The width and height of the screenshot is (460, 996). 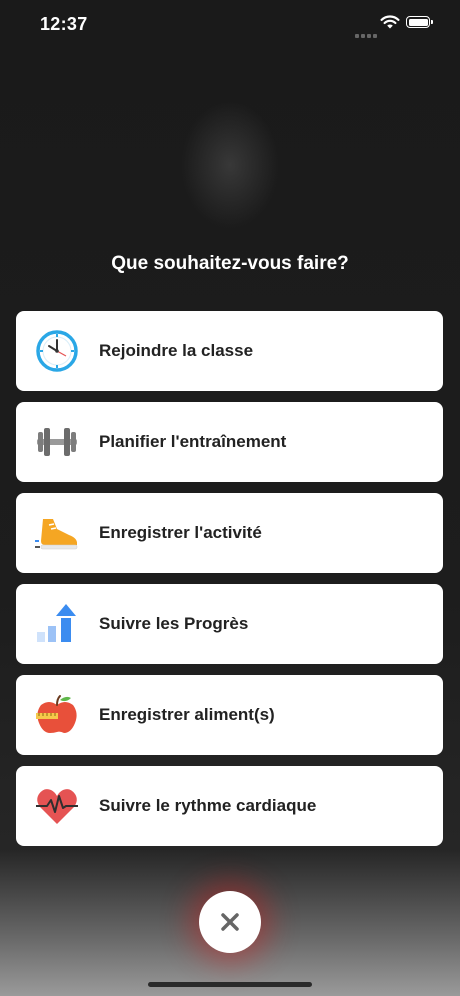 I want to click on action-join-class: Rejoindre la classe, so click(x=229, y=351).